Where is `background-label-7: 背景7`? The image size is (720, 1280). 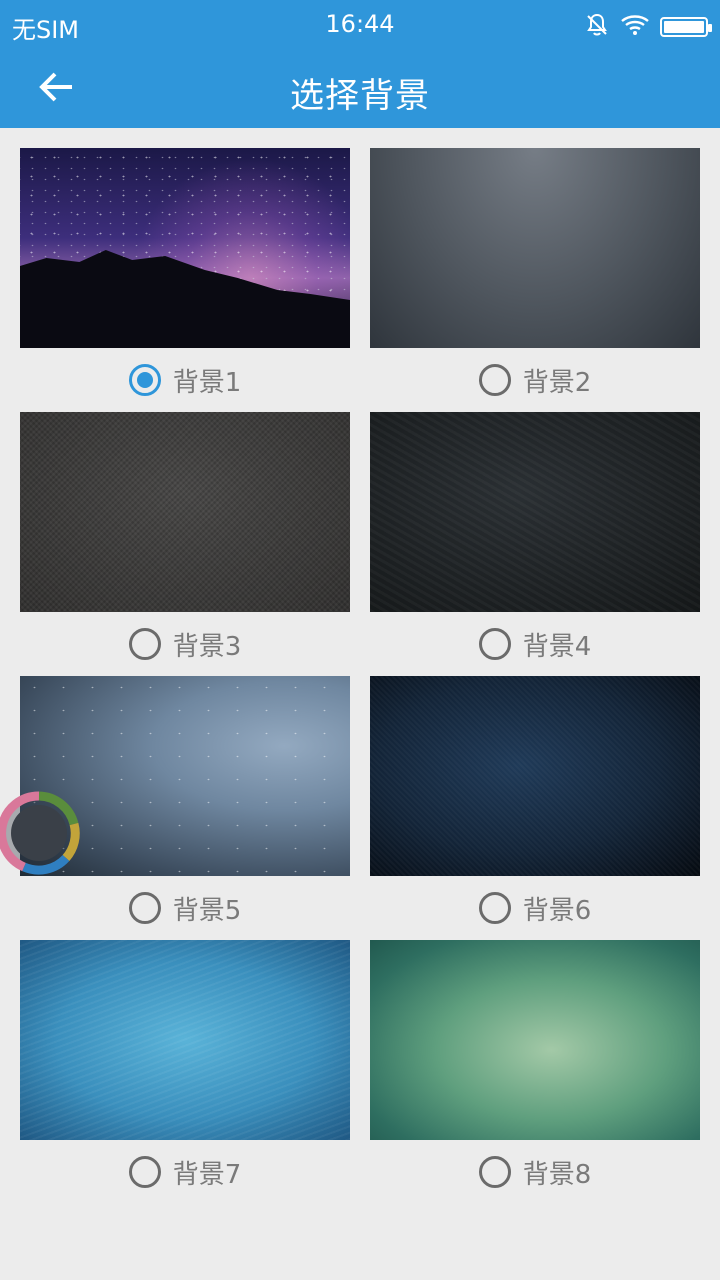 background-label-7: 背景7 is located at coordinates (207, 1174).